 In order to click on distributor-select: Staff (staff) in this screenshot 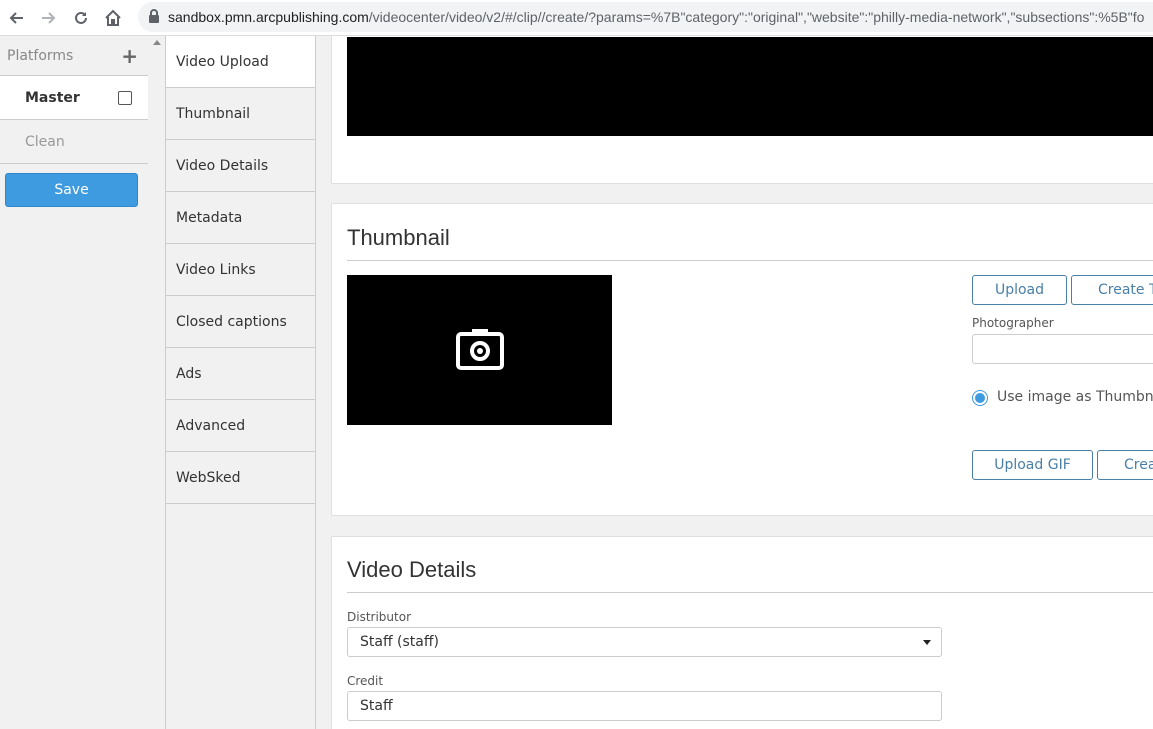, I will do `click(644, 642)`.